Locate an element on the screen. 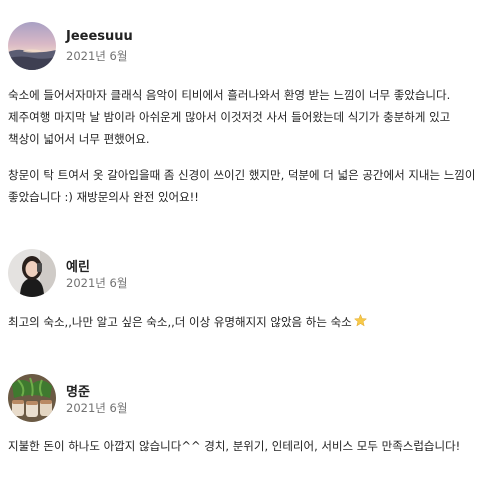 Image resolution: width=488 pixels, height=488 pixels. reviewer-name: Jeeesuuu is located at coordinates (99, 36).